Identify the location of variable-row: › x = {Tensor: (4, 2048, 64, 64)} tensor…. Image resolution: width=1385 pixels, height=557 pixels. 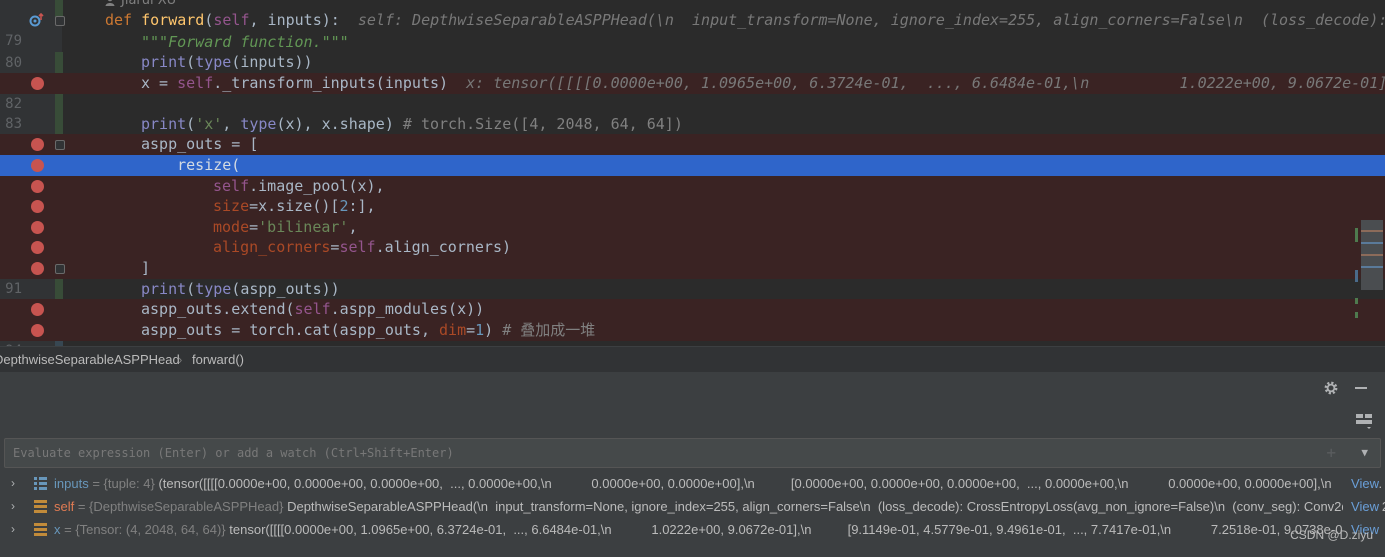
(692, 529).